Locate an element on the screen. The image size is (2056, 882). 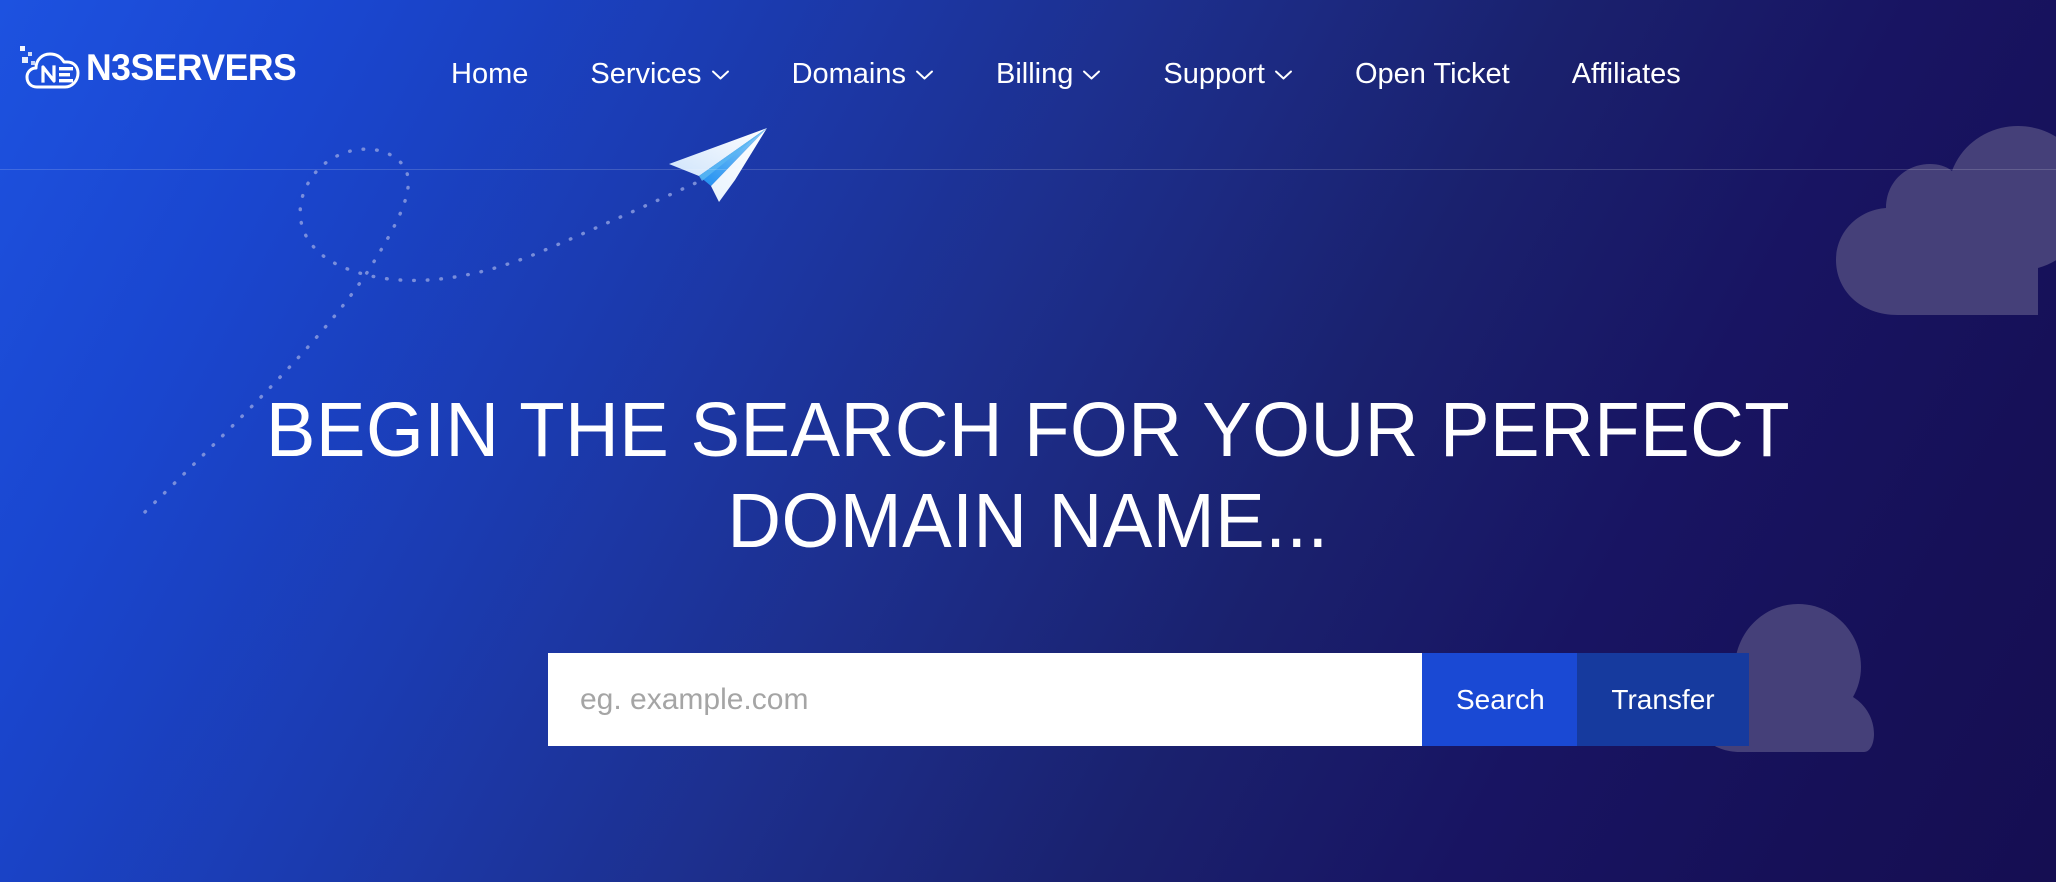
nav-item-home: Home is located at coordinates (489, 74).